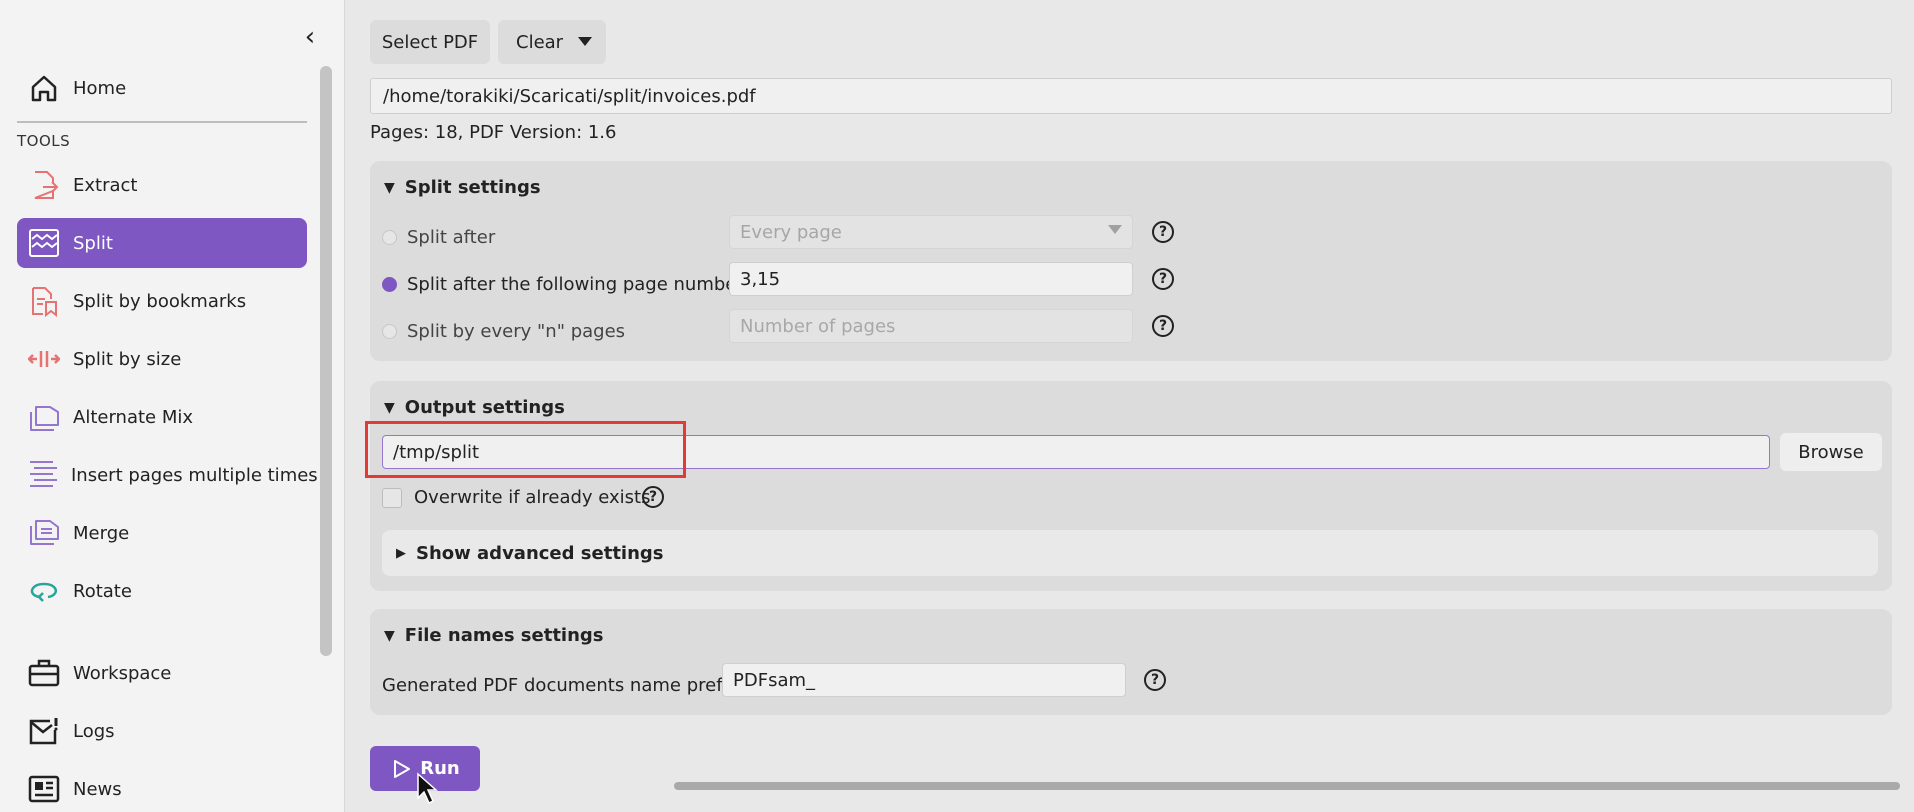 The image size is (1914, 812). I want to click on overwrite-option: Overwrite if already exists, so click(516, 497).